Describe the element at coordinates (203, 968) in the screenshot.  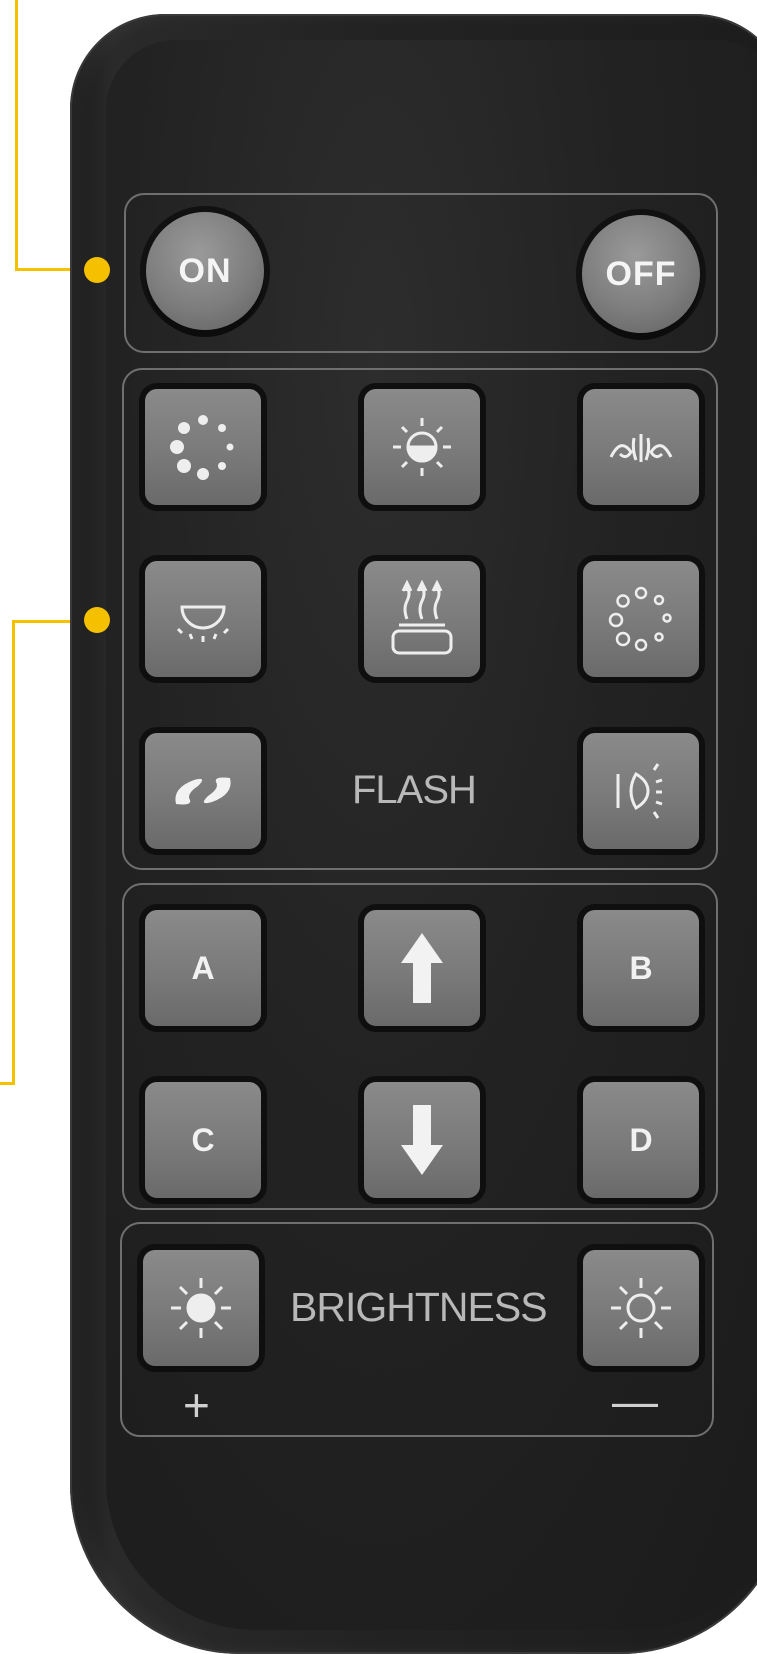
I see `a-button: A` at that location.